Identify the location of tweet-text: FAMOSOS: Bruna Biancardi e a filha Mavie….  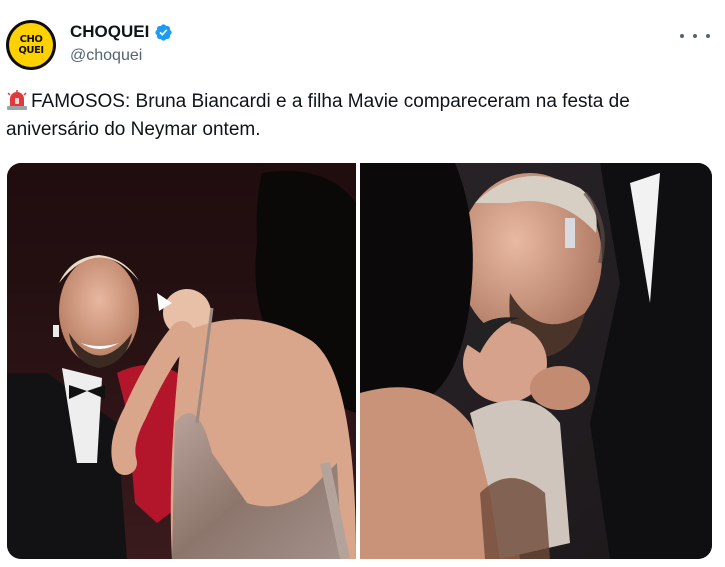
(362, 116).